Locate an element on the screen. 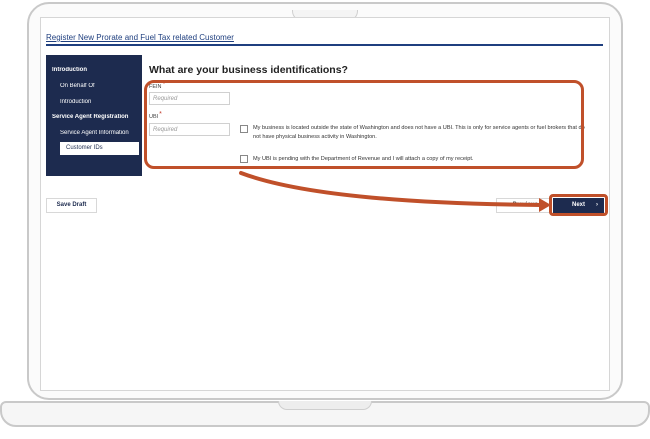 The height and width of the screenshot is (439, 650). next-label: Next is located at coordinates (578, 205).